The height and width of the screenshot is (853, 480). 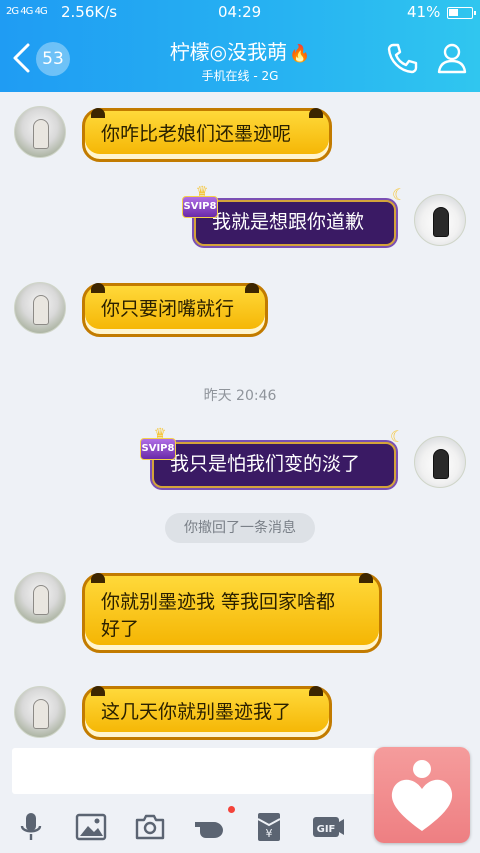 I want to click on status-bar: 2G 4G 4G 2.56K/s 04:29 41%, so click(x=240, y=13).